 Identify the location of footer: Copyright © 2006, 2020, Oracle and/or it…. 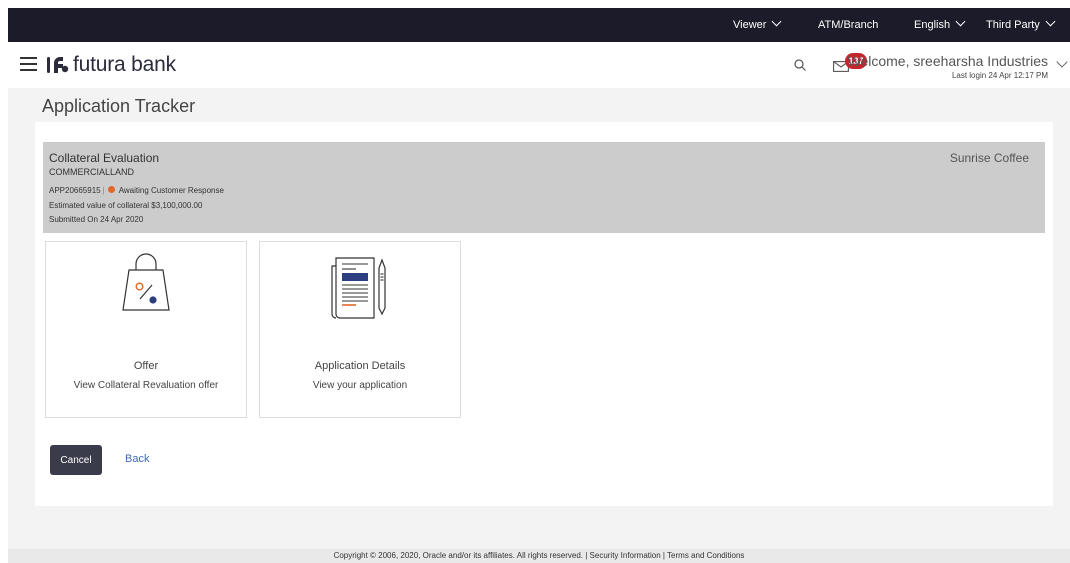
(539, 556).